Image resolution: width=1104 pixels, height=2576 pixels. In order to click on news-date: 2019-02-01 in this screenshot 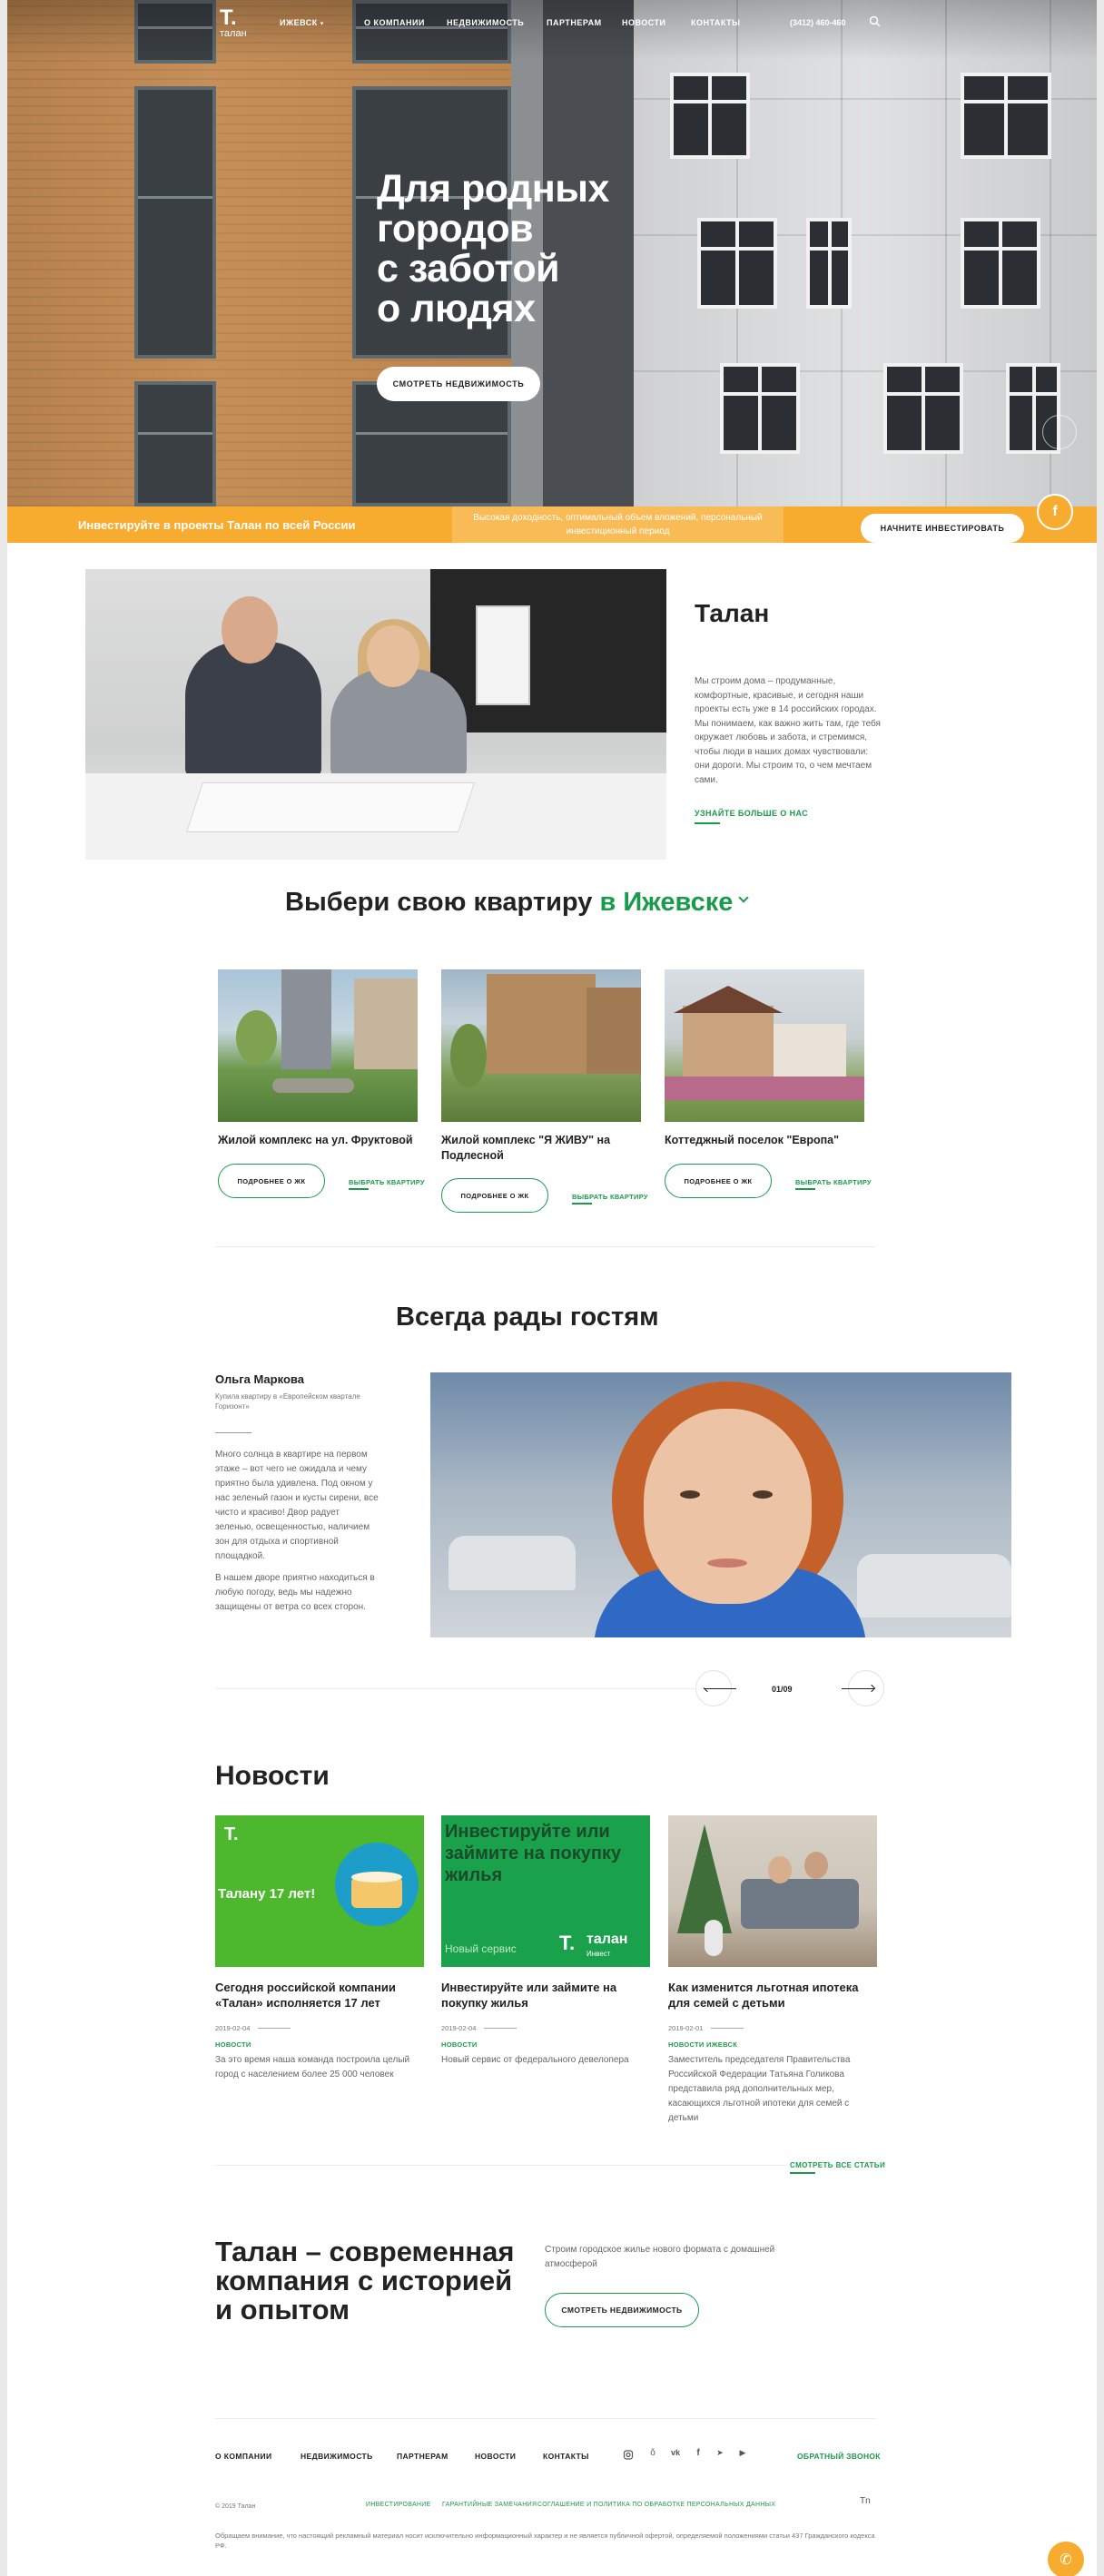, I will do `click(686, 2028)`.